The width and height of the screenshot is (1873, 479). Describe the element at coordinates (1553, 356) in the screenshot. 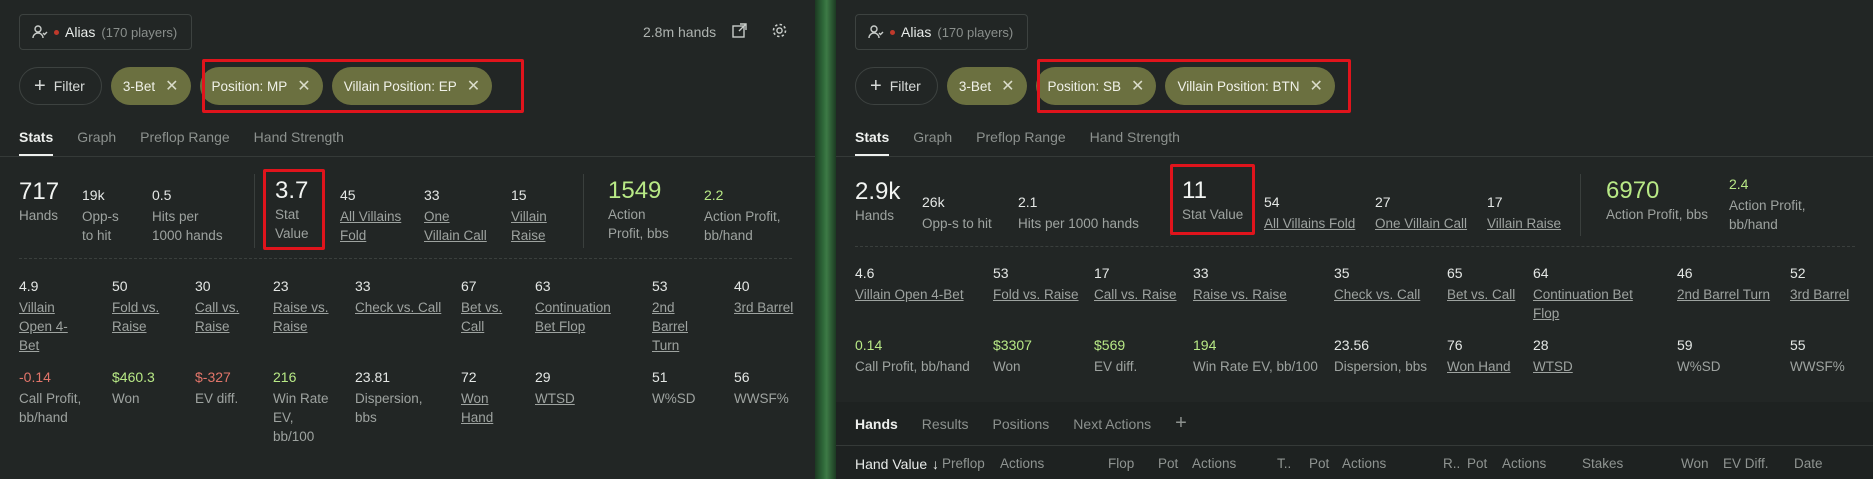

I see `stat-item: 28 WTSD` at that location.